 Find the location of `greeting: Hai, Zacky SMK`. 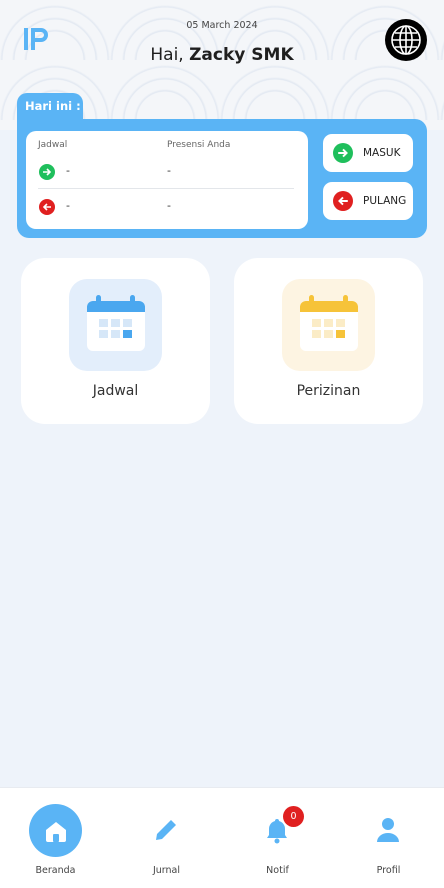

greeting: Hai, Zacky SMK is located at coordinates (222, 55).